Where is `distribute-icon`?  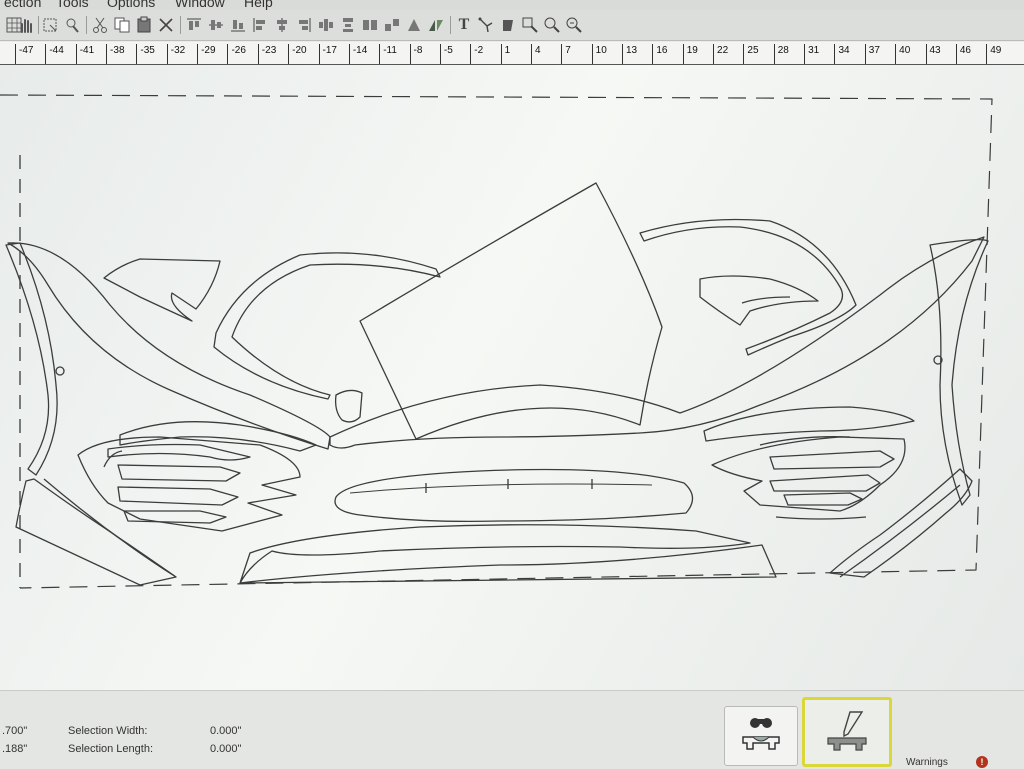 distribute-icon is located at coordinates (326, 25).